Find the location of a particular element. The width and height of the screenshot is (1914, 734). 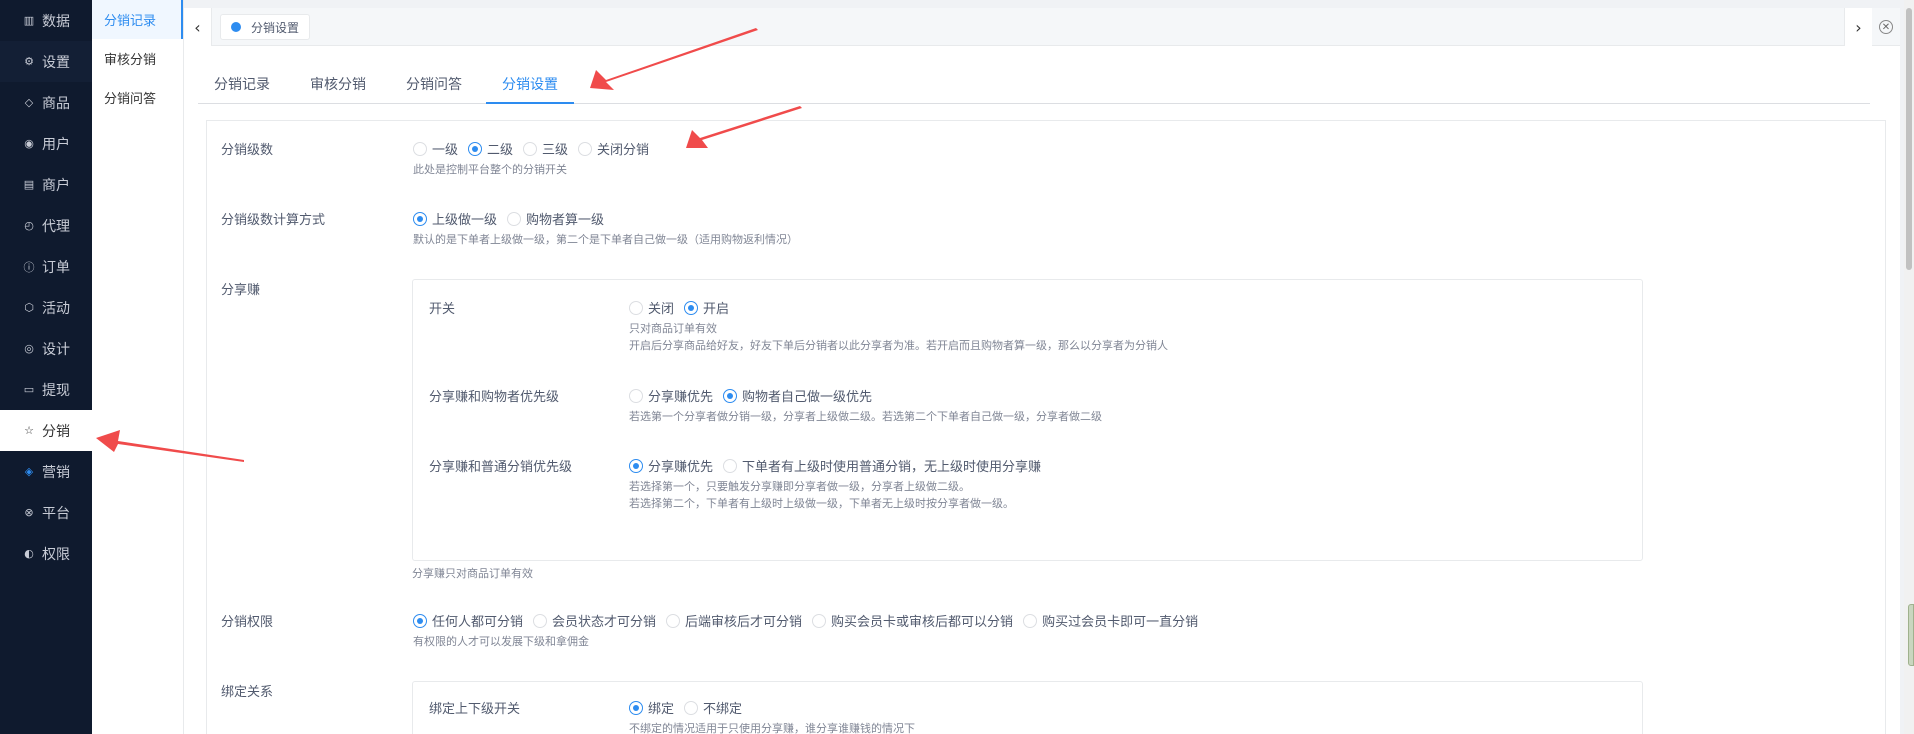

compass-icon: ◐ is located at coordinates (29, 553).